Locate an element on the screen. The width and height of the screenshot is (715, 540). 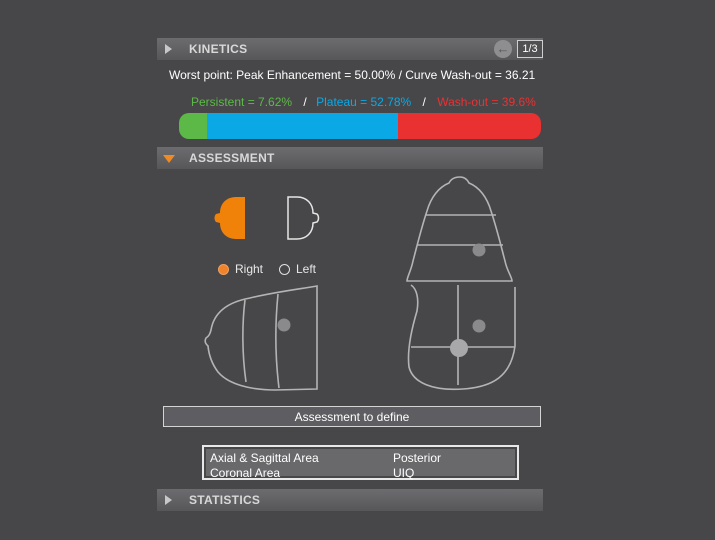
kinetics-header: KINETICS ← 1/3 is located at coordinates (350, 49).